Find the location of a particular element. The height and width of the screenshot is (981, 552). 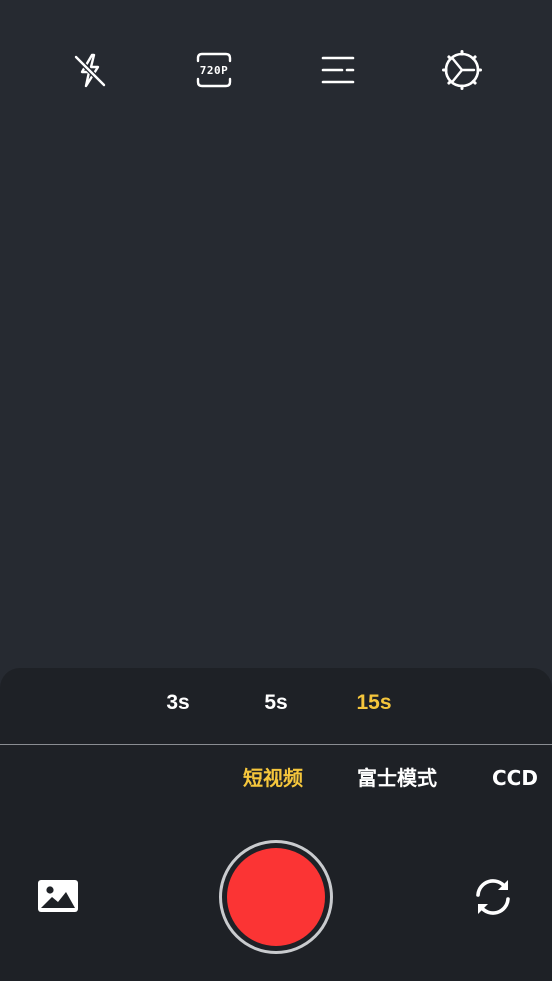

divider is located at coordinates (276, 744).